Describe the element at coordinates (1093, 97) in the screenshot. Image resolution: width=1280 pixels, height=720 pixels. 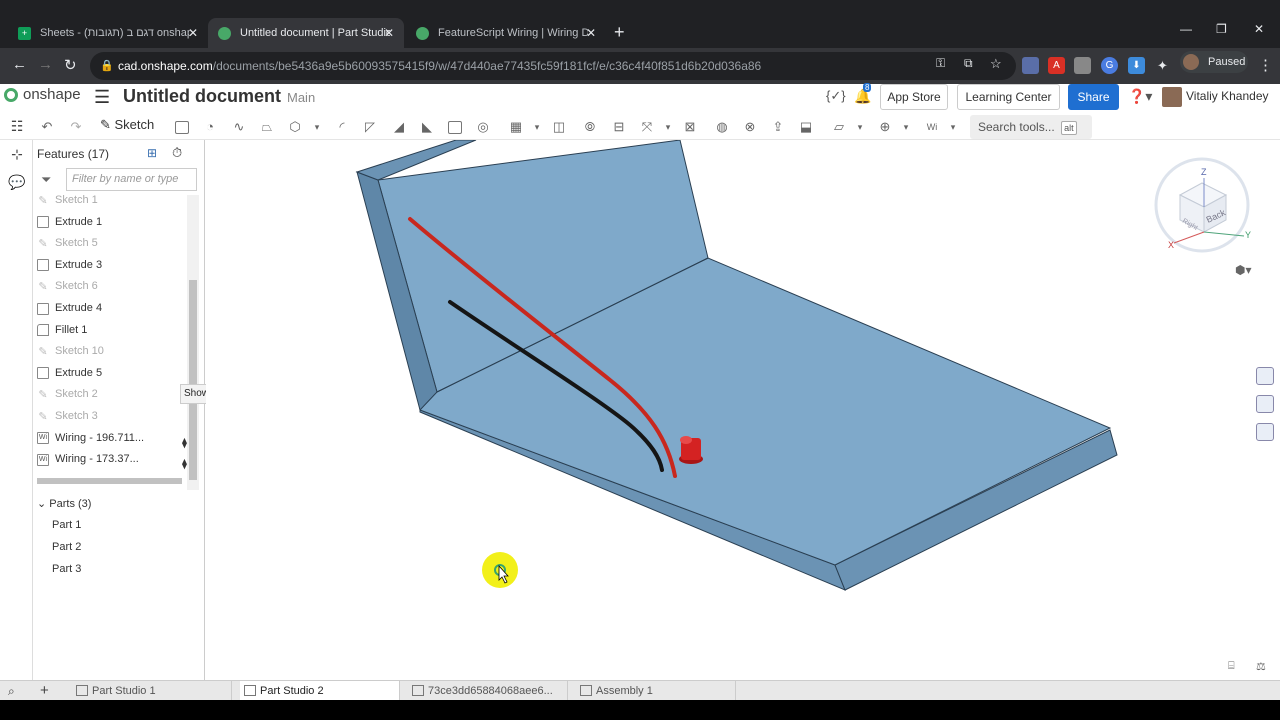
I see `share-button: Share` at that location.